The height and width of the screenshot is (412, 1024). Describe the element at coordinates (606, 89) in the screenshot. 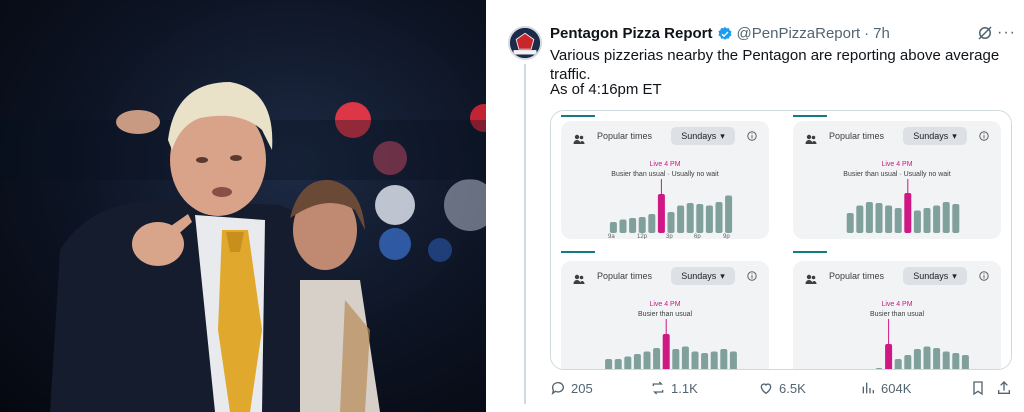

I see `tweet-as-of: As of 4:16pm ET` at that location.